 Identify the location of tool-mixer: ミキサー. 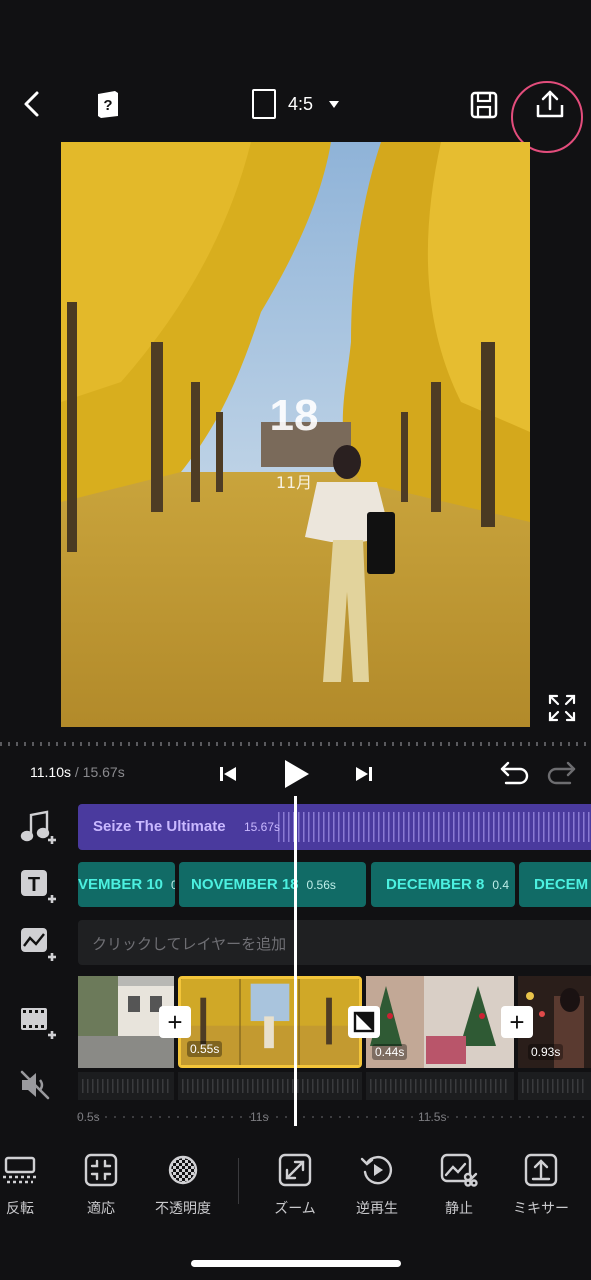
(541, 1184).